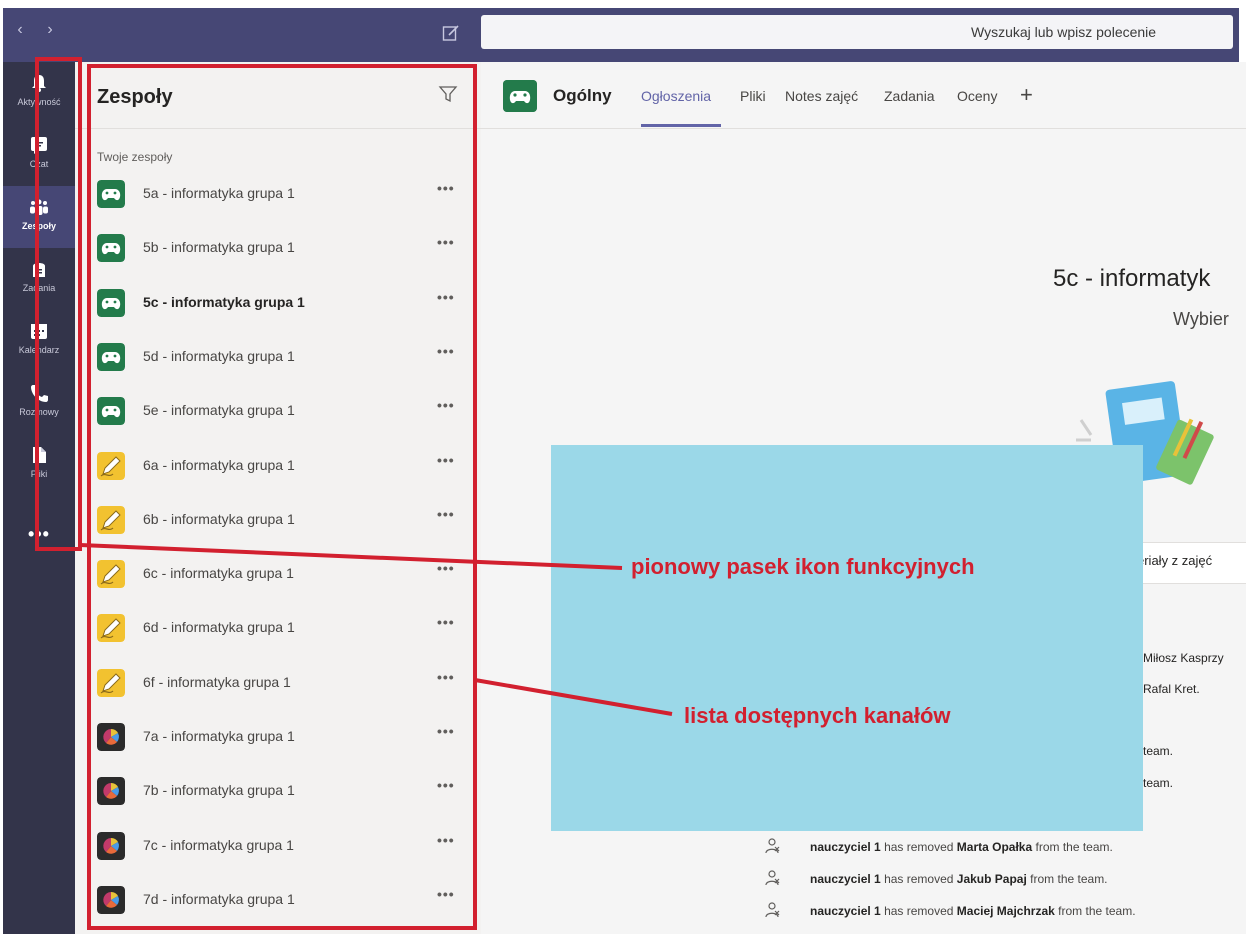  What do you see at coordinates (58, 304) in the screenshot?
I see `rail-highlight-frame` at bounding box center [58, 304].